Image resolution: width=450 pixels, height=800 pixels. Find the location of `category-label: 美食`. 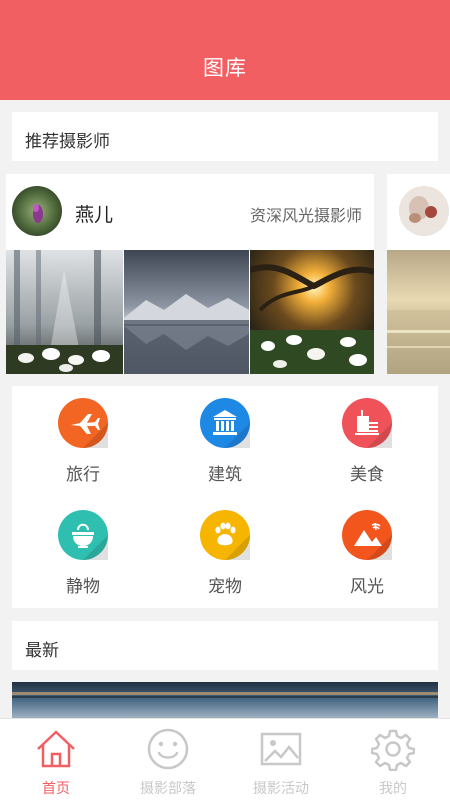

category-label: 美食 is located at coordinates (367, 475).